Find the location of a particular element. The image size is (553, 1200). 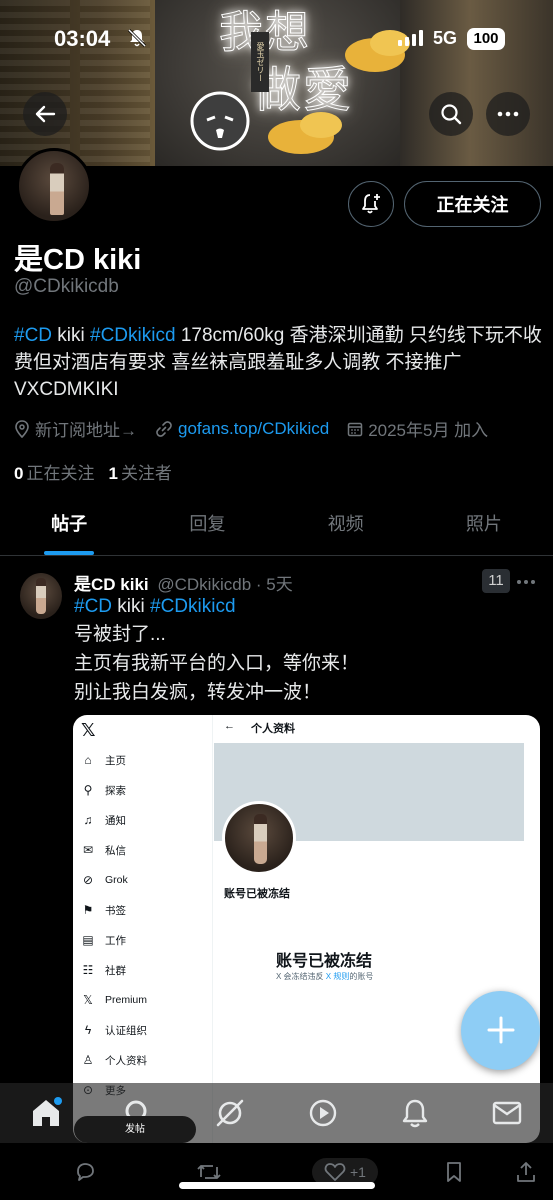

tweet-avatar is located at coordinates (41, 596).